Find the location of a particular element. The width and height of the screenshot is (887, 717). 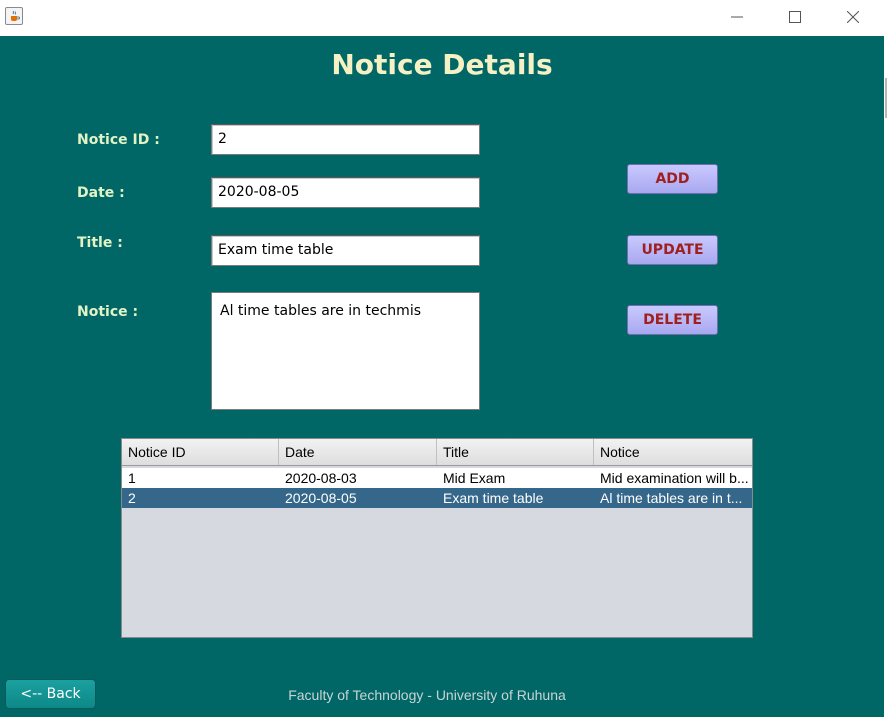

java-cup-icon is located at coordinates (14, 16).